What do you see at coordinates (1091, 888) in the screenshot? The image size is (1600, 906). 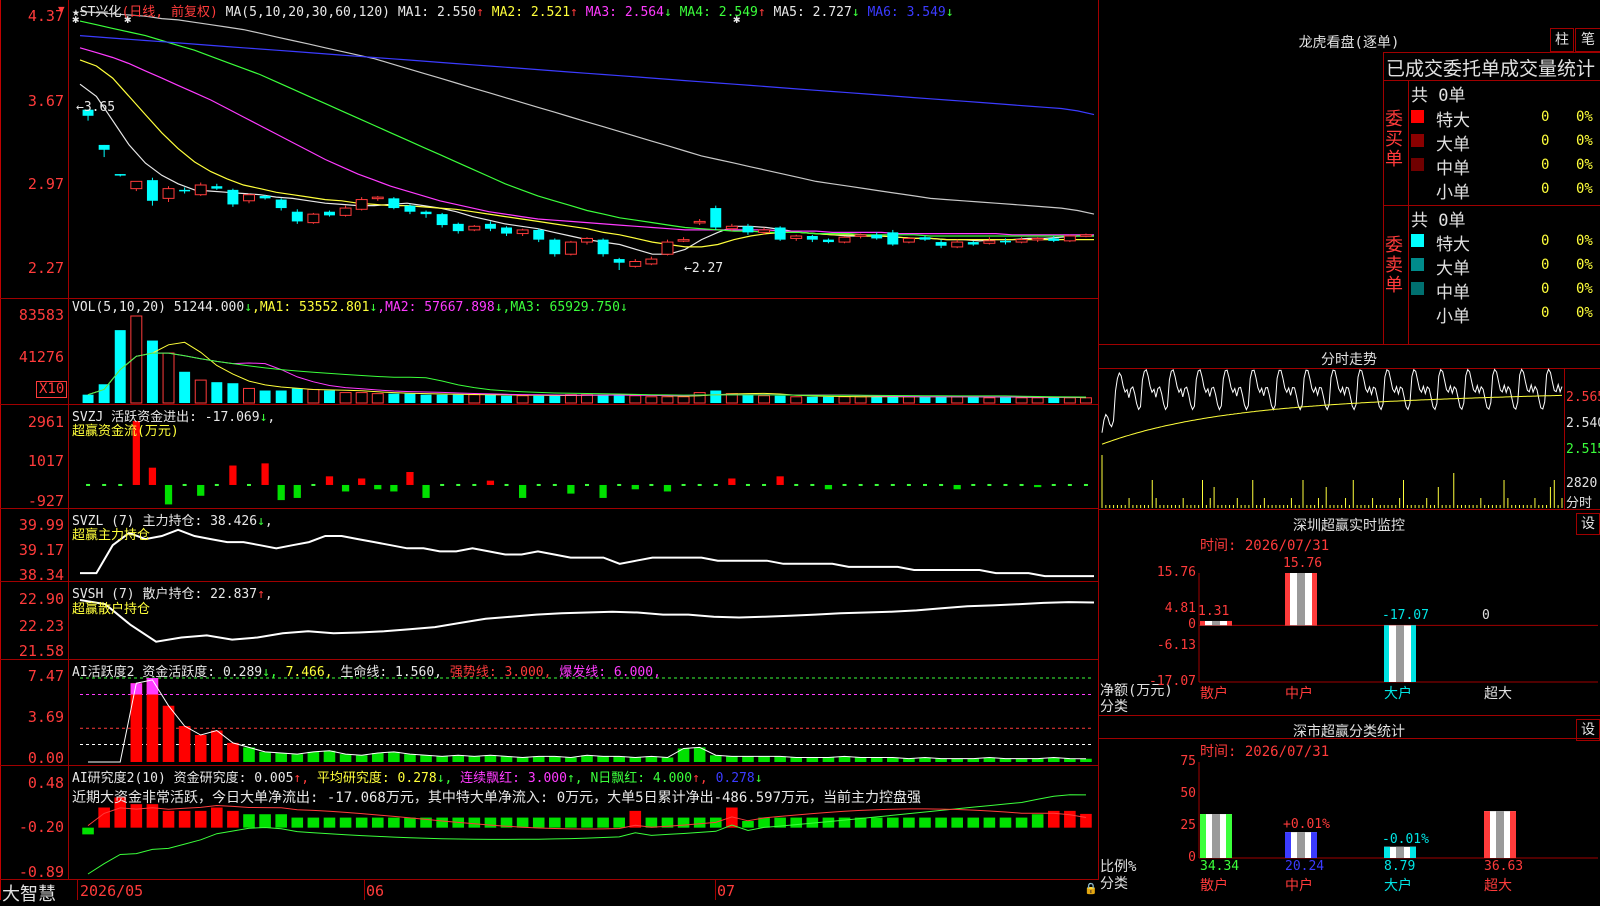 I see `lock-icon: 🔒` at bounding box center [1091, 888].